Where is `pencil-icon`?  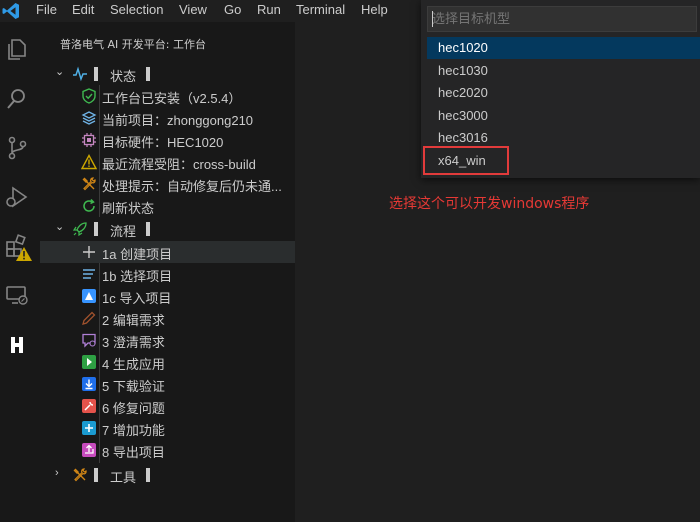
pencil-icon is located at coordinates (89, 318).